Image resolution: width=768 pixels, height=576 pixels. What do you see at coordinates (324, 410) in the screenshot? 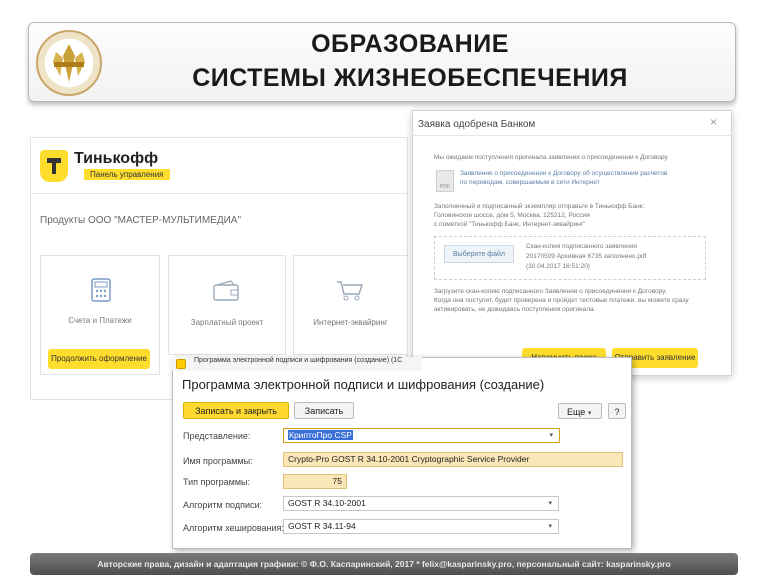
I see `save-button: Записать` at bounding box center [324, 410].